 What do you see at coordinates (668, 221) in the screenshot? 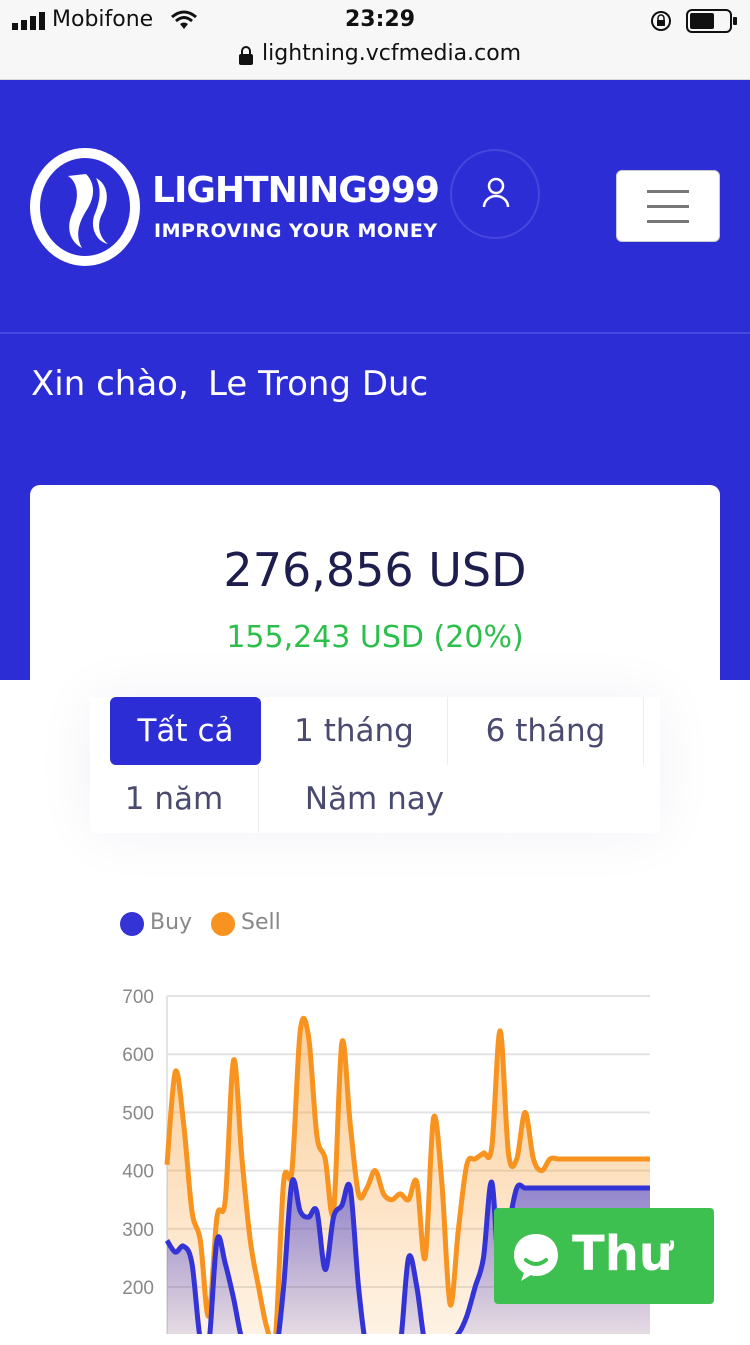
I see `menu-icon-bar-bottom` at bounding box center [668, 221].